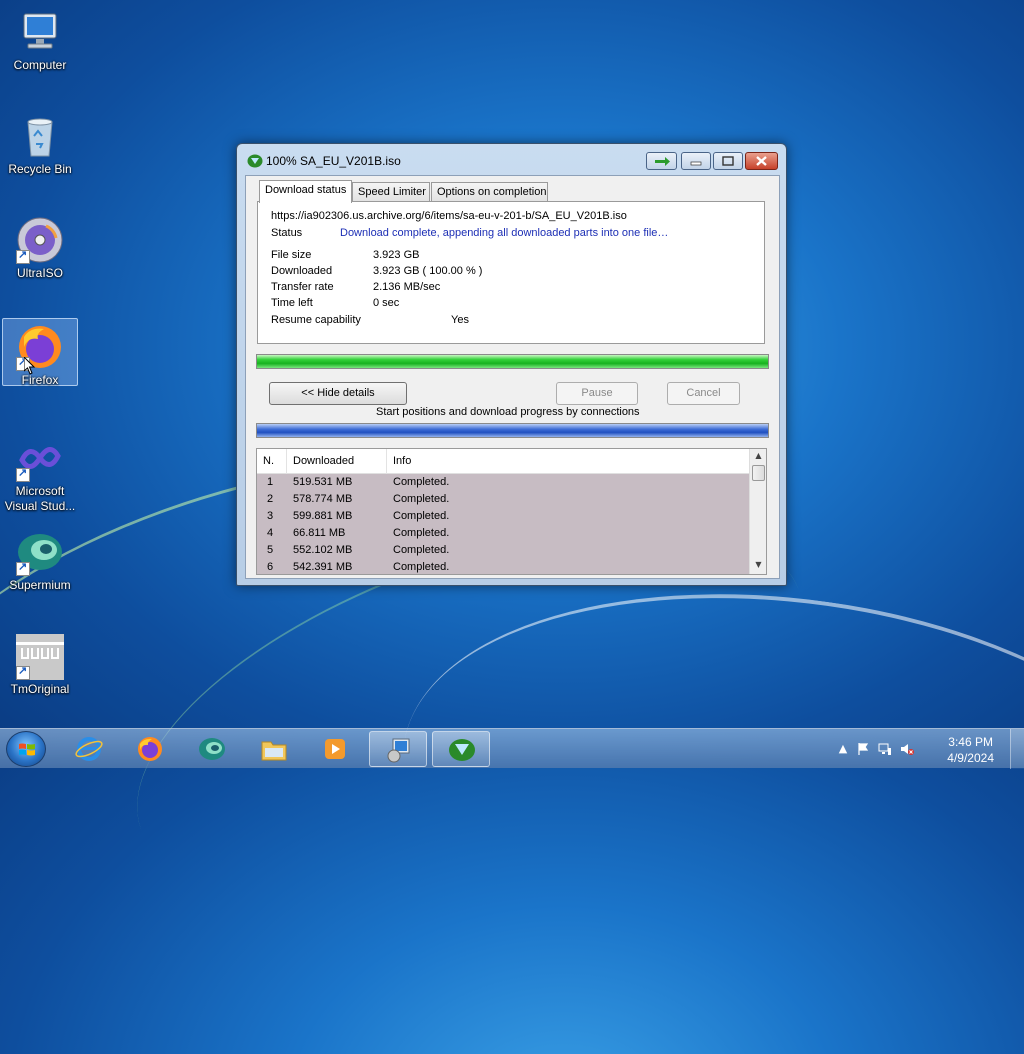 The image size is (1024, 1054). What do you see at coordinates (89, 749) in the screenshot?
I see `taskbar-internet-explorer` at bounding box center [89, 749].